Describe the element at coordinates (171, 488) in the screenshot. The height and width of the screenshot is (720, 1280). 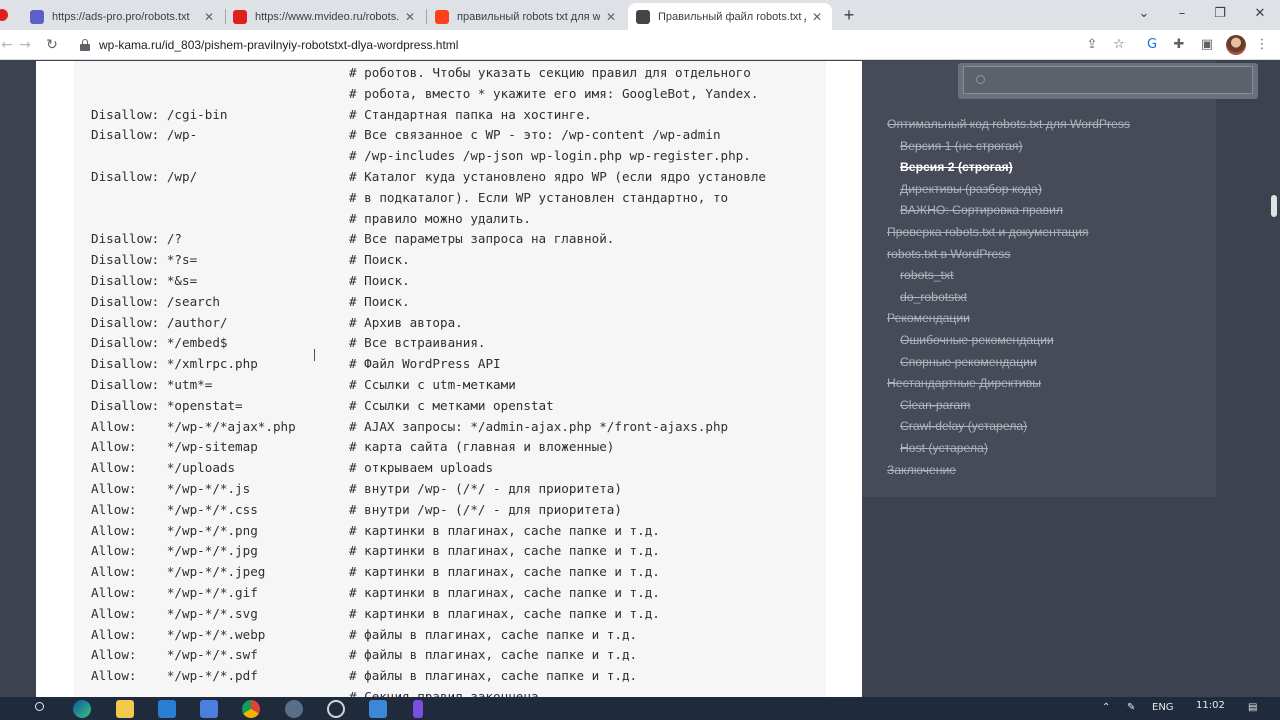
I see `code-directive: Allow: */wp-*/*.js` at that location.